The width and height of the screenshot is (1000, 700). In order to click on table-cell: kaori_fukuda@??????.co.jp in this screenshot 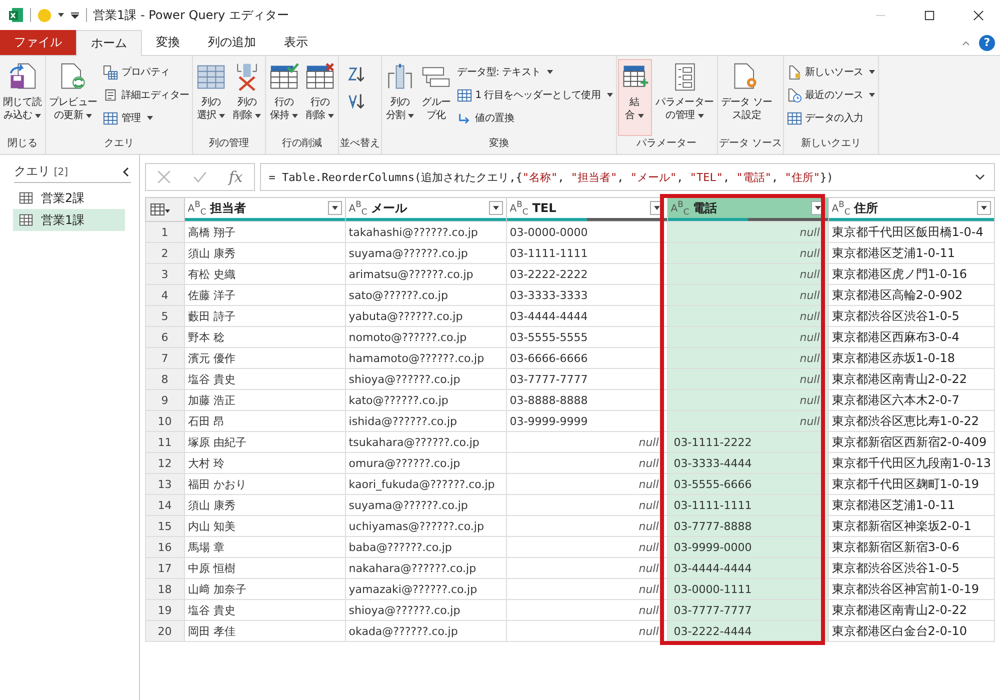, I will do `click(425, 484)`.